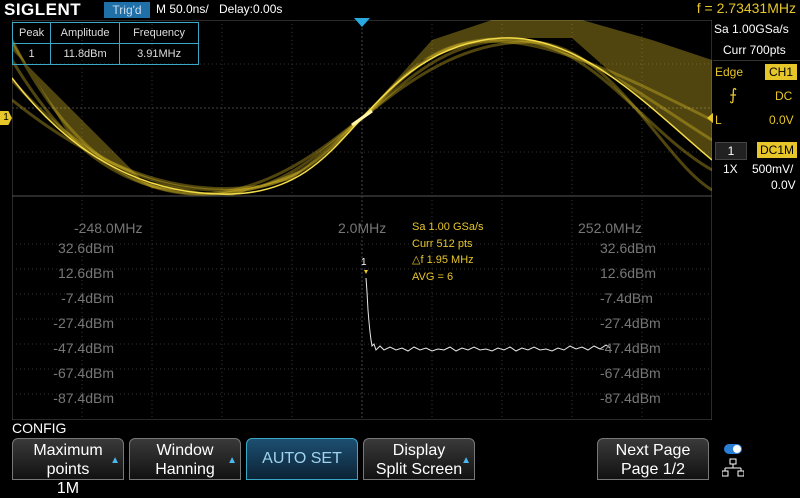 This screenshot has width=800, height=498. I want to click on peak-amplitude: 11.8dBm, so click(85, 54).